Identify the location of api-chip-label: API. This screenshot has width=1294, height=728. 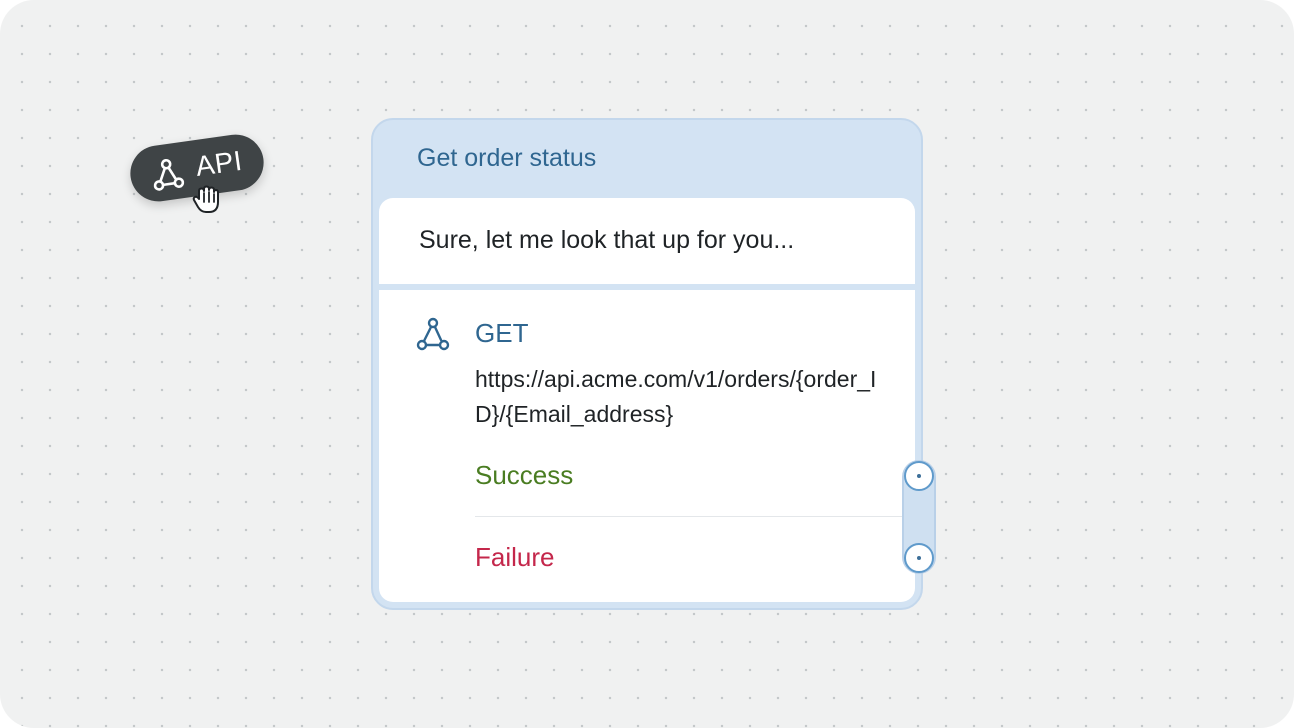
(219, 163).